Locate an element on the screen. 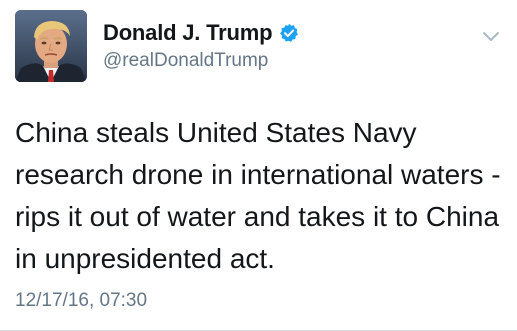 Image resolution: width=517 pixels, height=331 pixels. verified-badge-icon is located at coordinates (289, 33).